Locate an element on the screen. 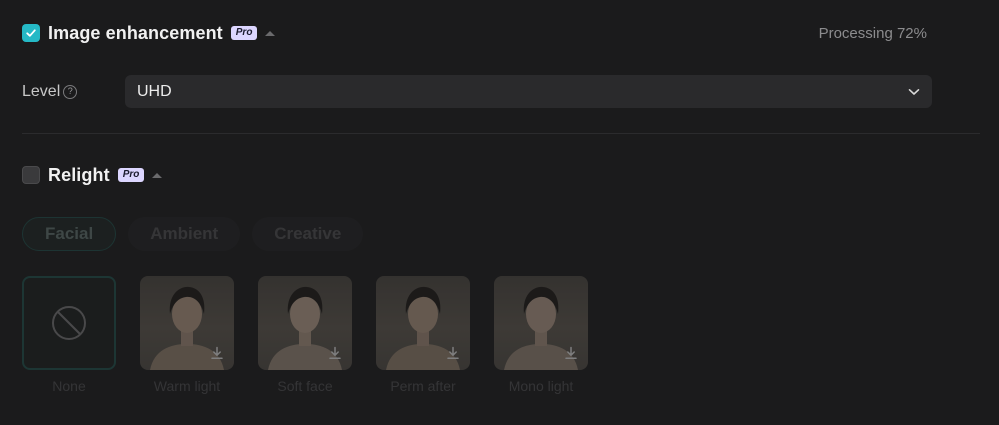 This screenshot has height=425, width=999. relight-checkbox is located at coordinates (31, 175).